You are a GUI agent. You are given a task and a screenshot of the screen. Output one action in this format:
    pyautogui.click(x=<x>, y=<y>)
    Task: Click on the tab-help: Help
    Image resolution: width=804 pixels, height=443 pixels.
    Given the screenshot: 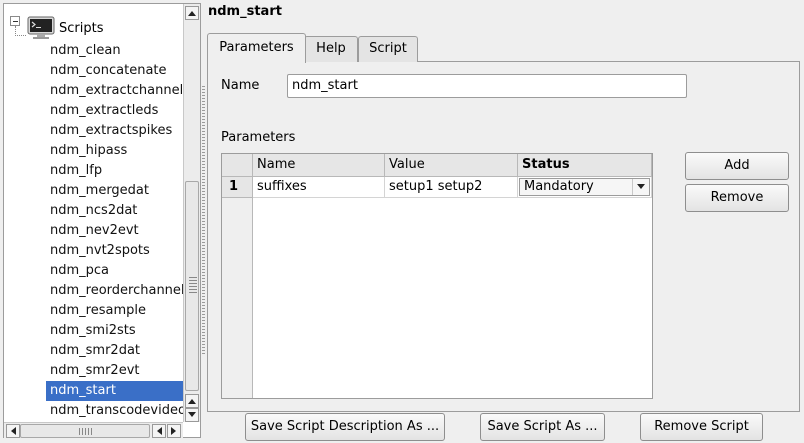 What is the action you would take?
    pyautogui.click(x=331, y=49)
    